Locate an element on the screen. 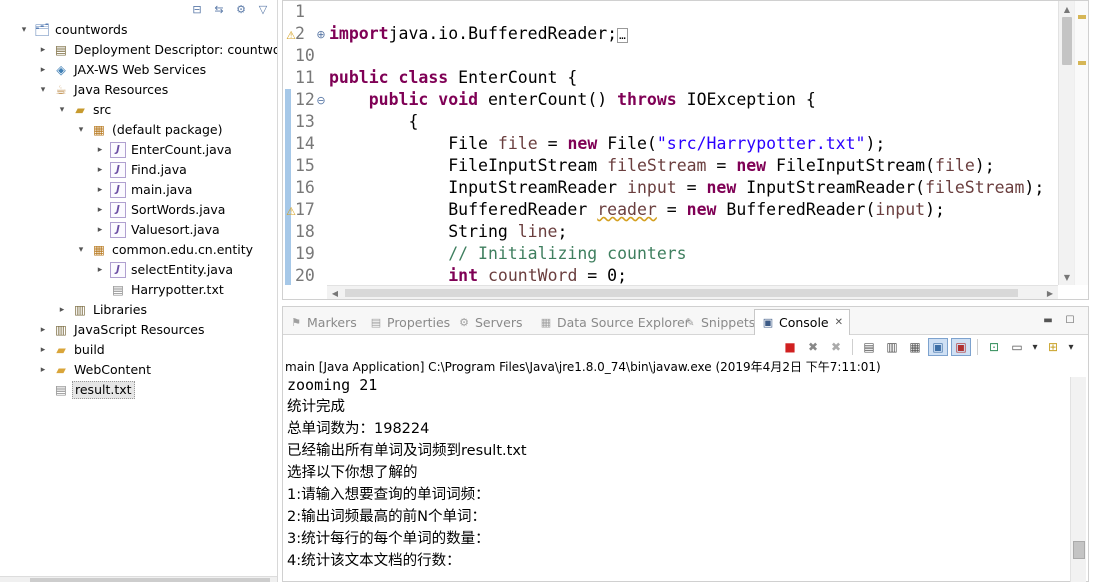 The width and height of the screenshot is (1099, 582). tree-item: ▸ J SortWords.java is located at coordinates (160, 210).